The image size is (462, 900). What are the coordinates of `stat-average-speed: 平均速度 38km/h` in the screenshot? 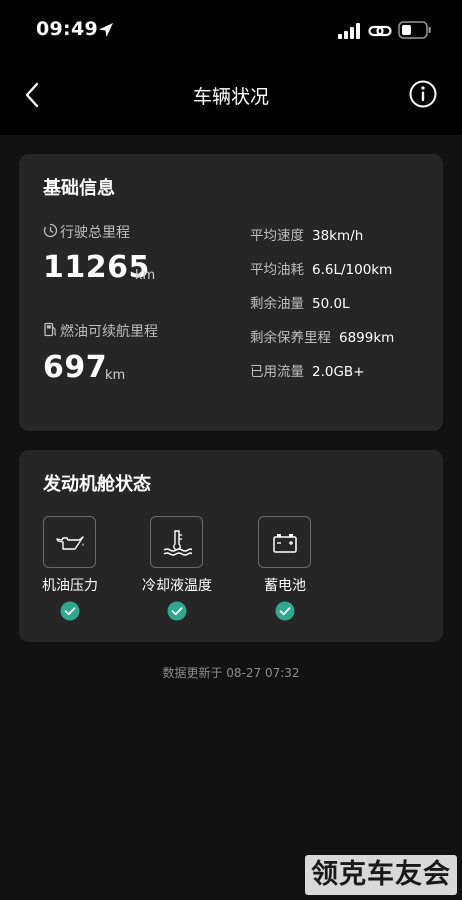 It's located at (306, 234).